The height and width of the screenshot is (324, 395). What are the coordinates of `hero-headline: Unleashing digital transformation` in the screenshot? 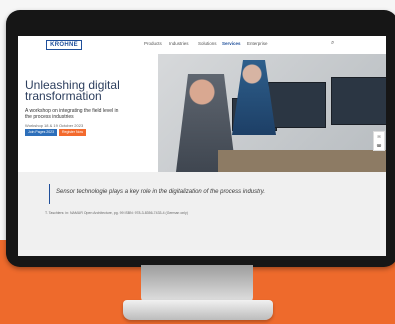 It's located at (72, 90).